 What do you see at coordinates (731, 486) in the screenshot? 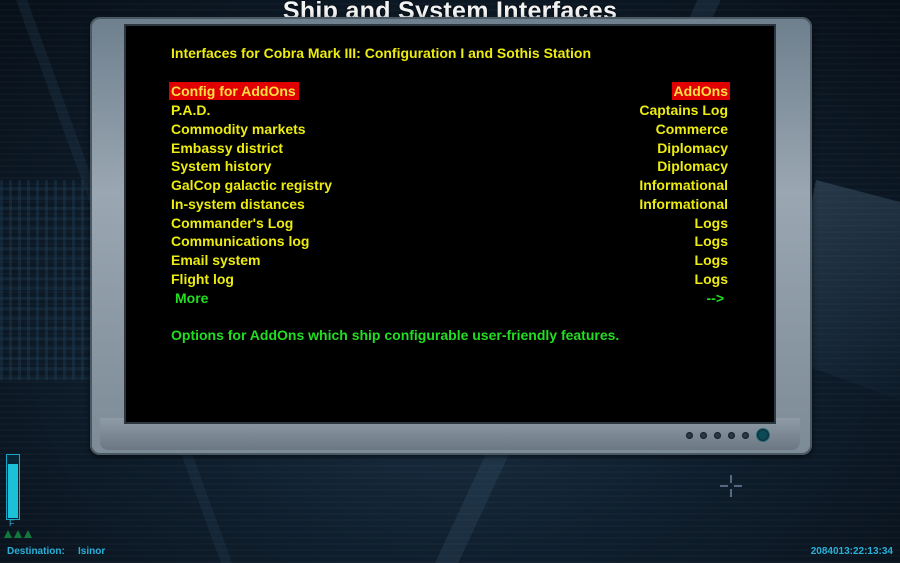
I see `crosshair-icon` at bounding box center [731, 486].